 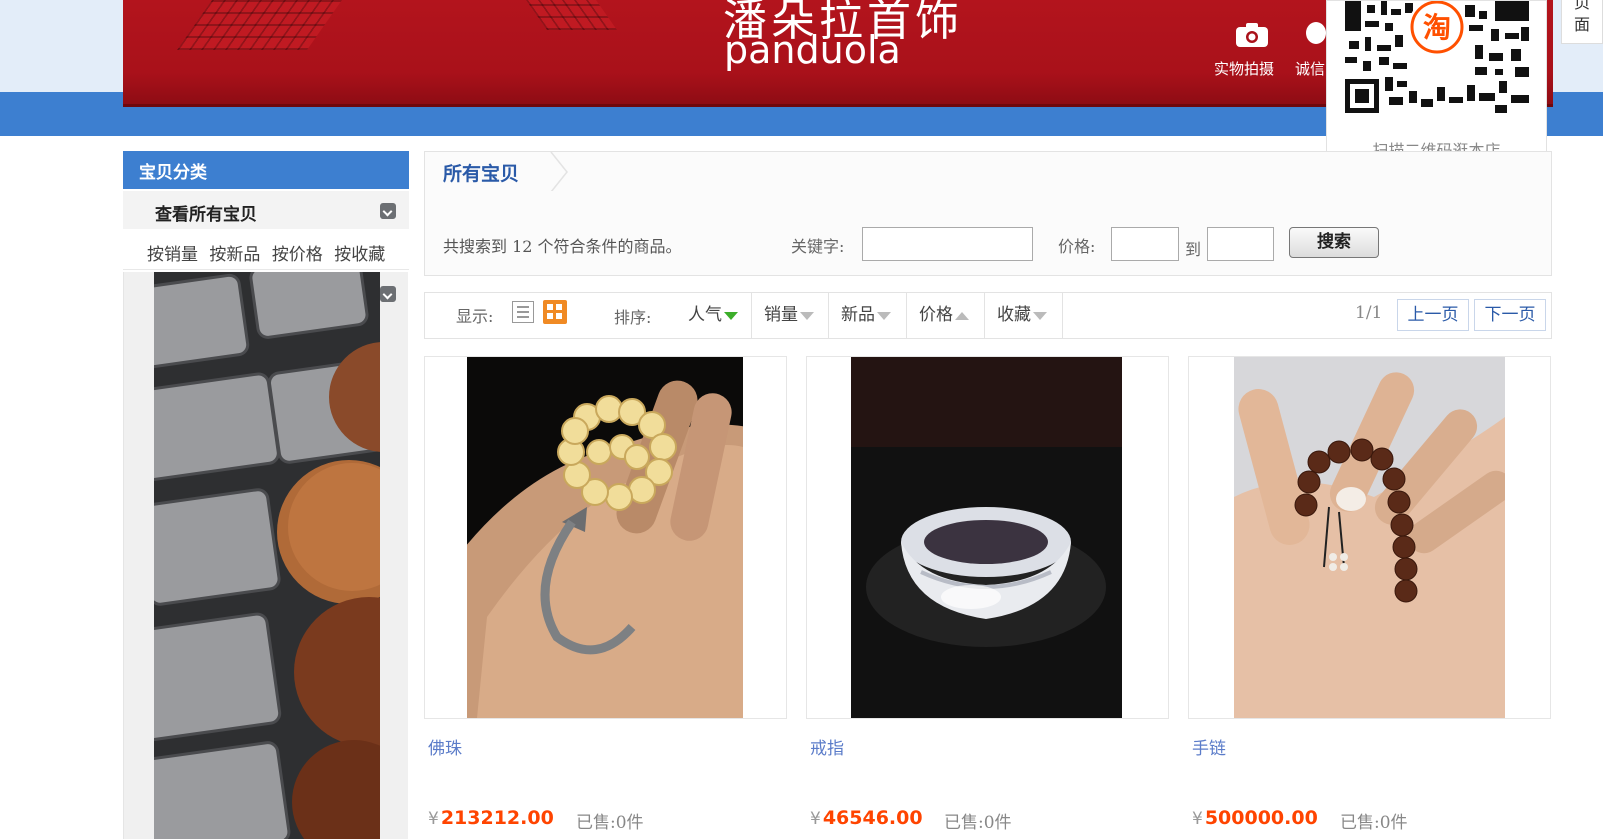 What do you see at coordinates (1433, 315) in the screenshot?
I see `prev-page-button: 上一页` at bounding box center [1433, 315].